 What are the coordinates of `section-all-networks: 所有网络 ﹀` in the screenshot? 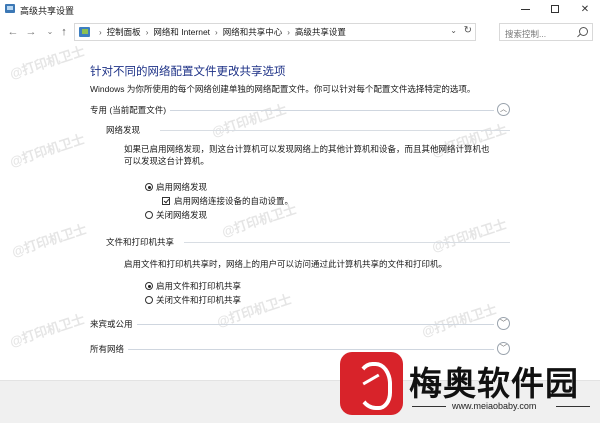 It's located at (300, 349).